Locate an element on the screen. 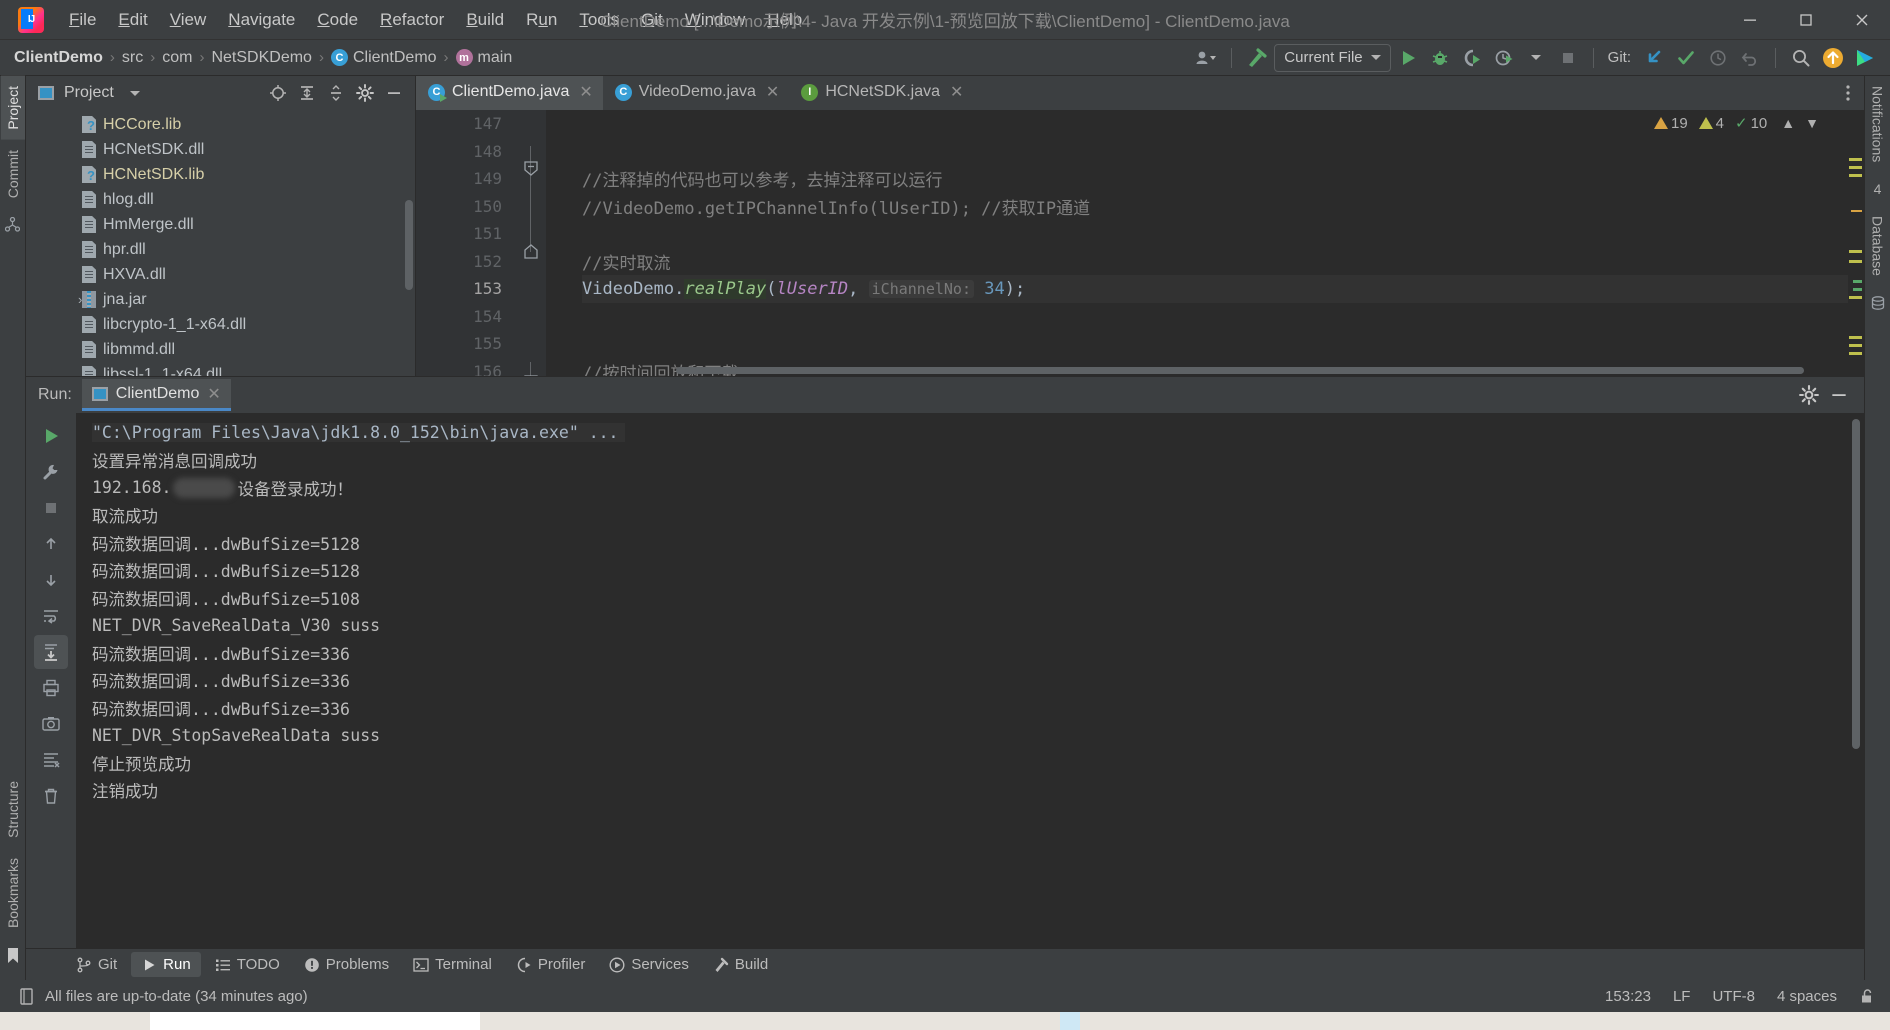 The width and height of the screenshot is (1890, 1030). soft-wrap-icon is located at coordinates (51, 616).